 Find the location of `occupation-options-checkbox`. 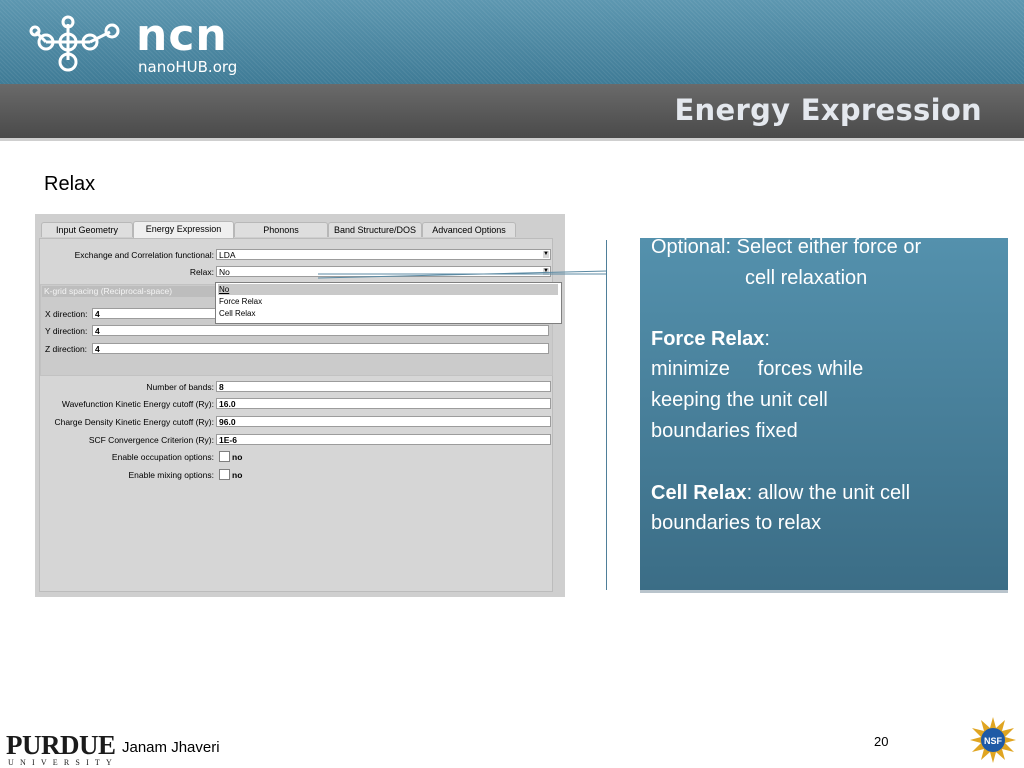

occupation-options-checkbox is located at coordinates (224, 456).